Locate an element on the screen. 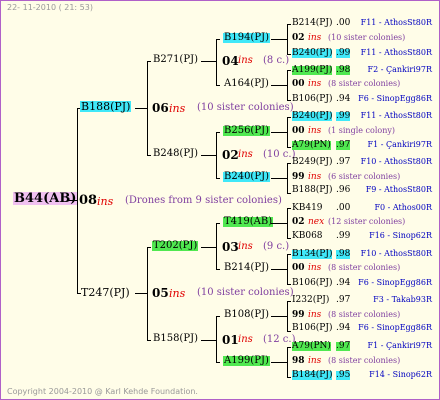 This screenshot has height=400, width=440. g4-ins-10: ins is located at coordinates (315, 177).